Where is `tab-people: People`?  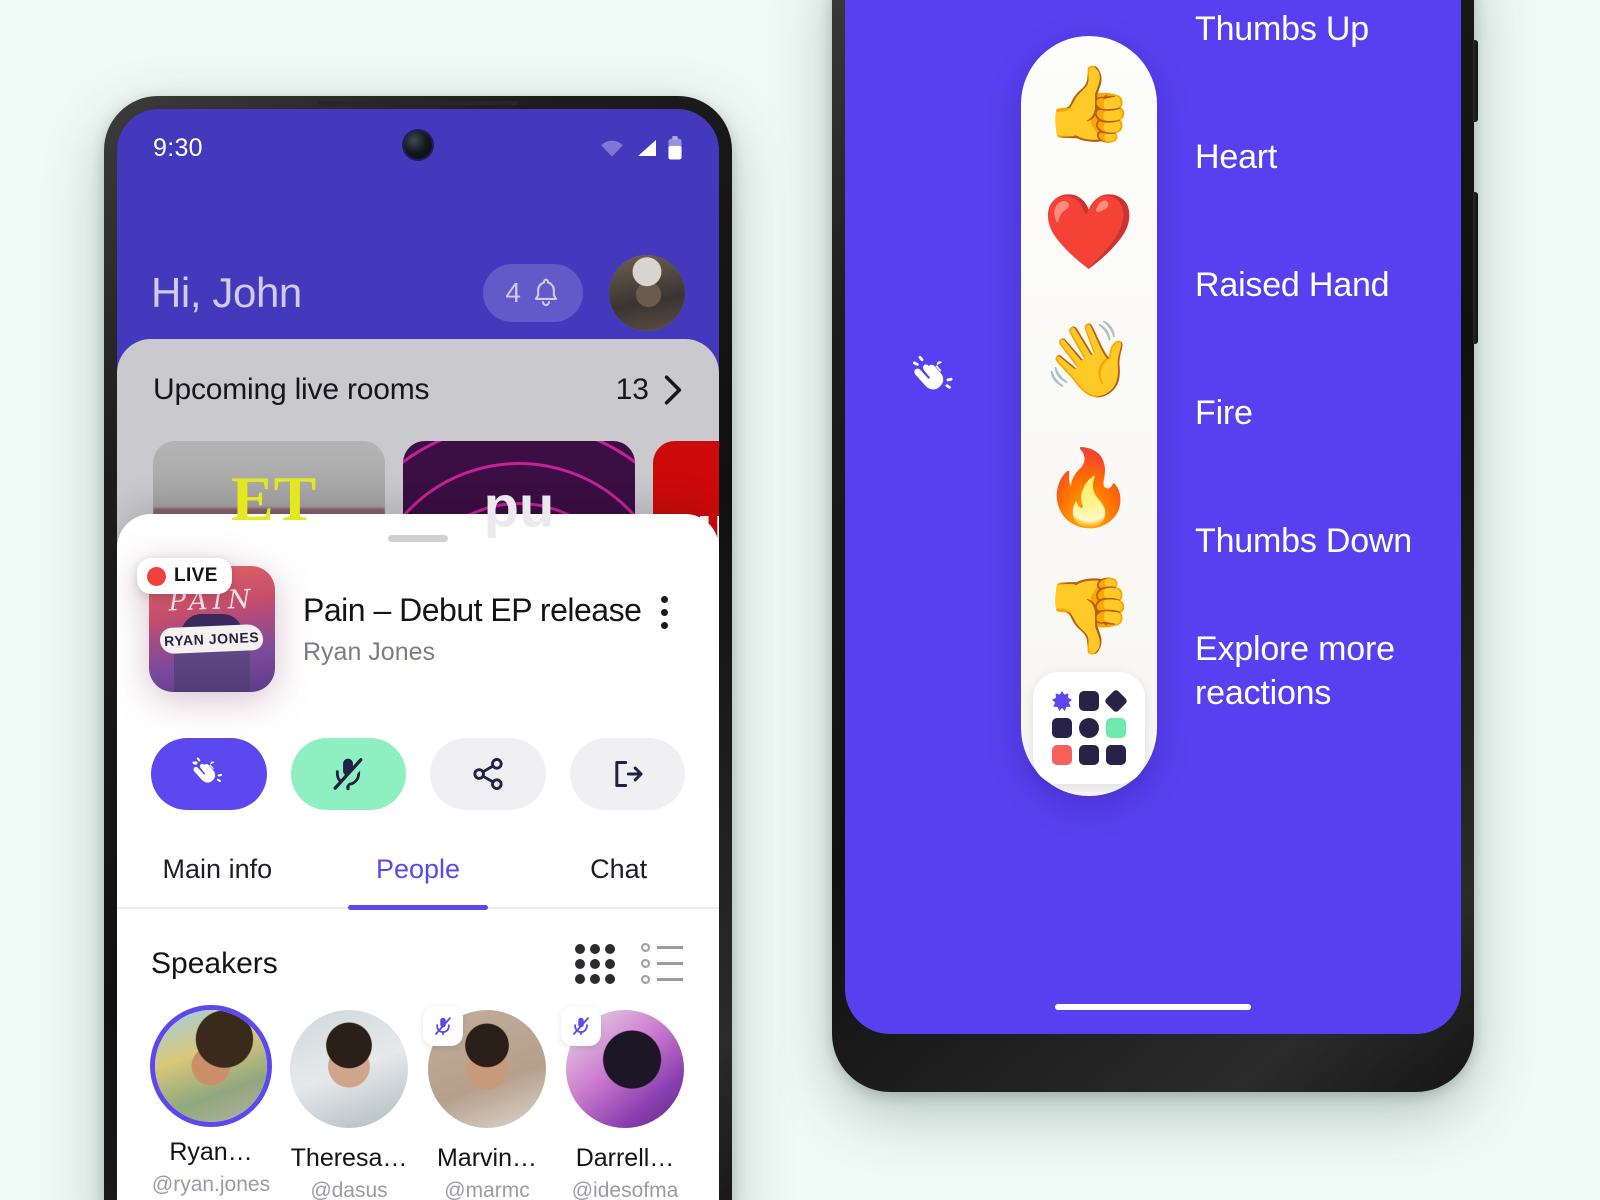 tab-people: People is located at coordinates (418, 882).